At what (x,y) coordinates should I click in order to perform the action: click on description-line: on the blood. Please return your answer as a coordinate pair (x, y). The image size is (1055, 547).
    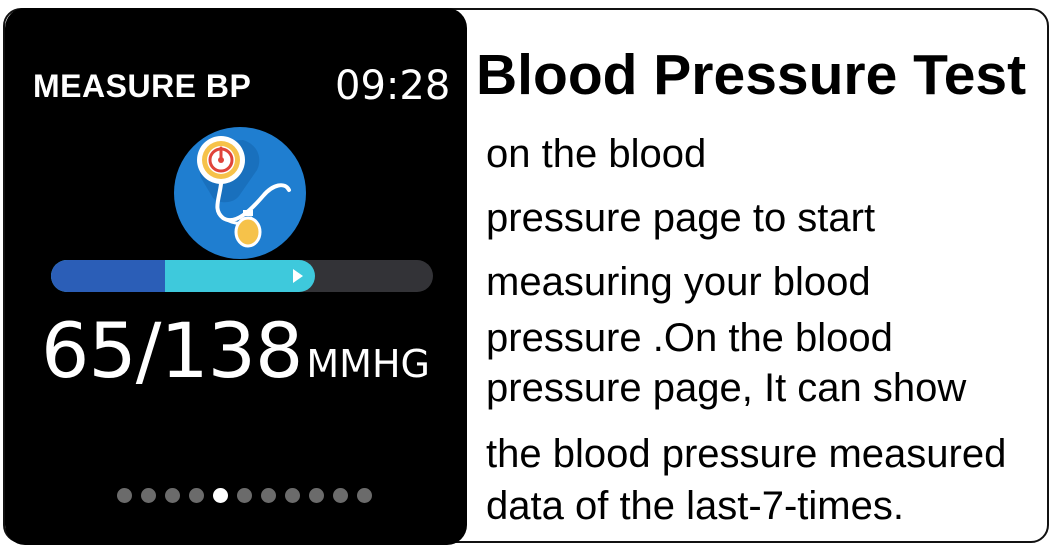
    Looking at the image, I should click on (596, 154).